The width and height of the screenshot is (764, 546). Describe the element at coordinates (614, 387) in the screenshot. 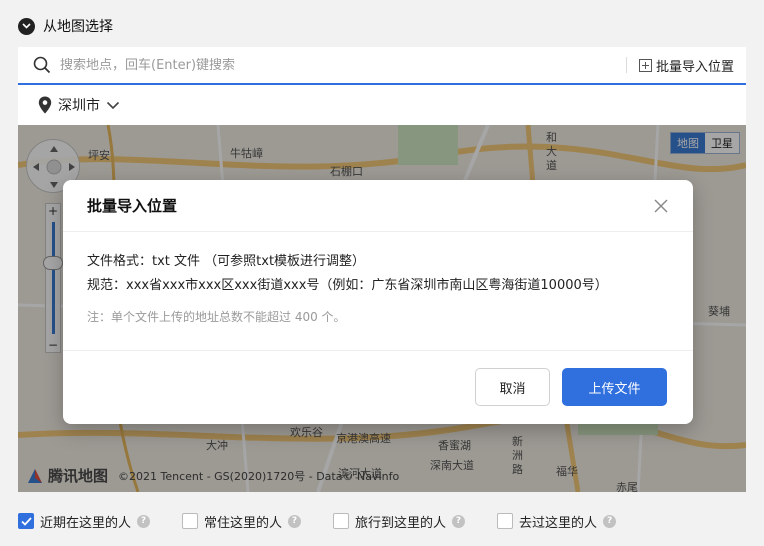

I see `upload-file-button: 上传文件` at that location.